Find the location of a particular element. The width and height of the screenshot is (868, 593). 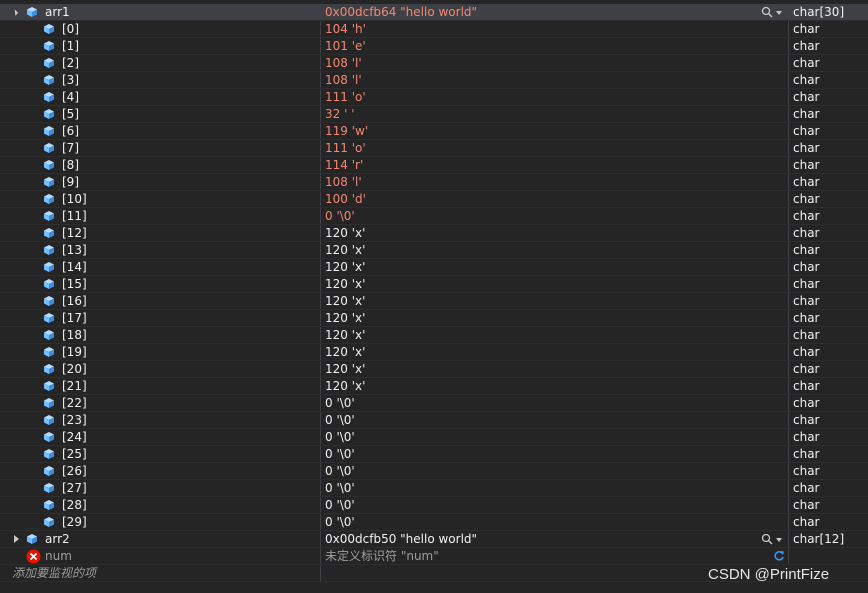

array-element-row: [10] 100 'd' char is located at coordinates (434, 199).